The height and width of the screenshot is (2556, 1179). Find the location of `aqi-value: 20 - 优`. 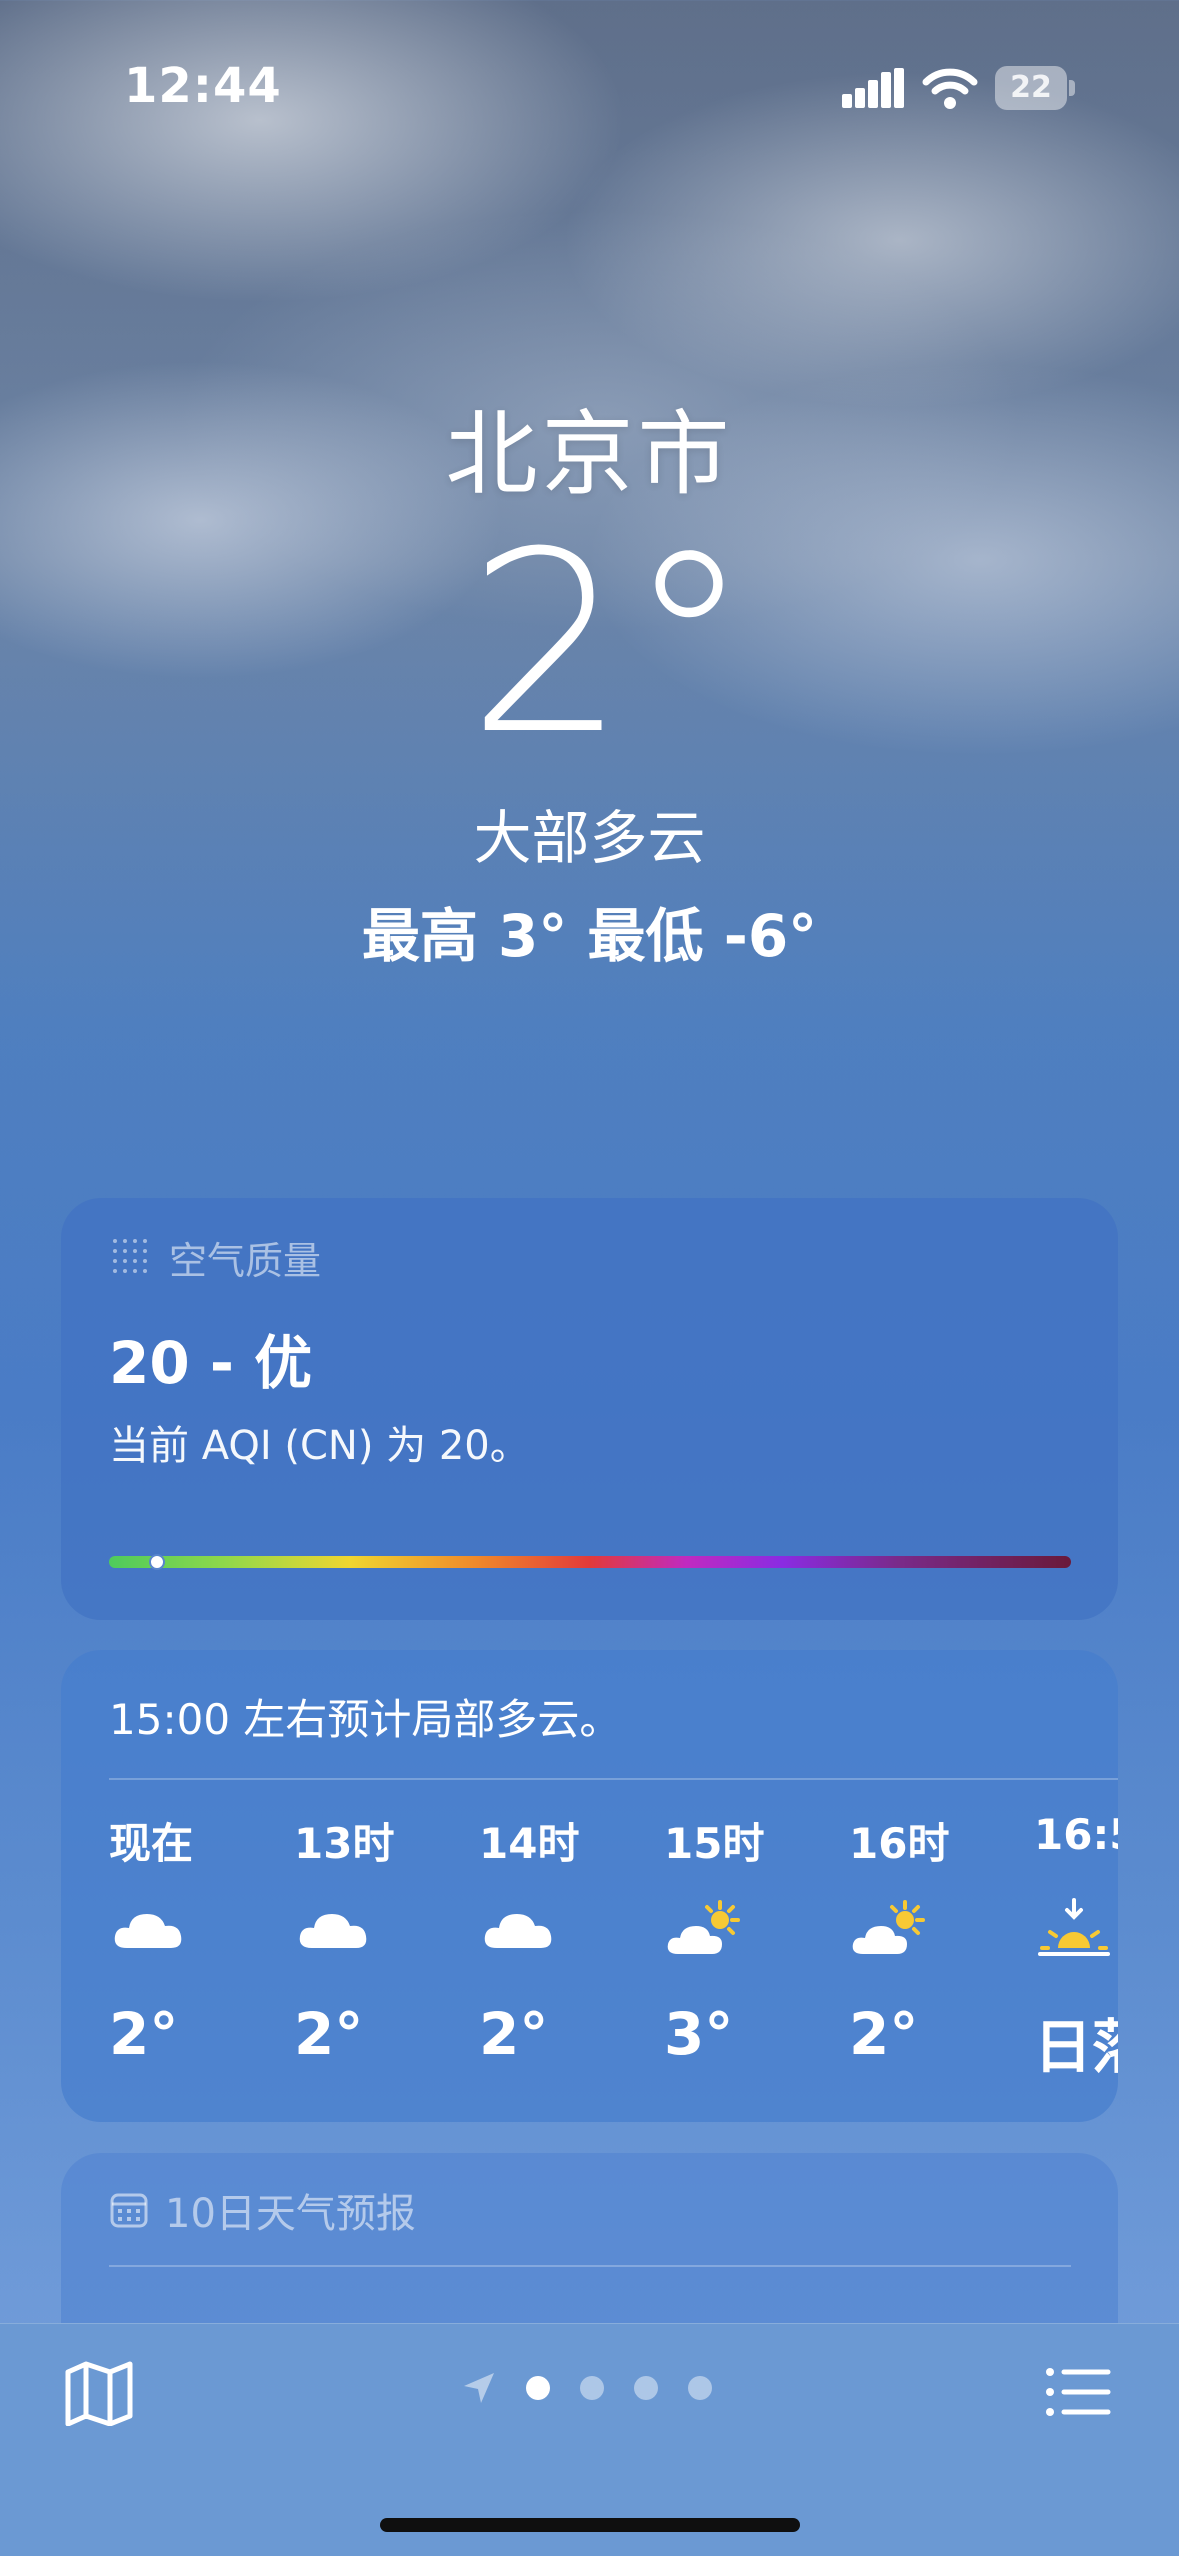

aqi-value: 20 - 优 is located at coordinates (211, 1363).